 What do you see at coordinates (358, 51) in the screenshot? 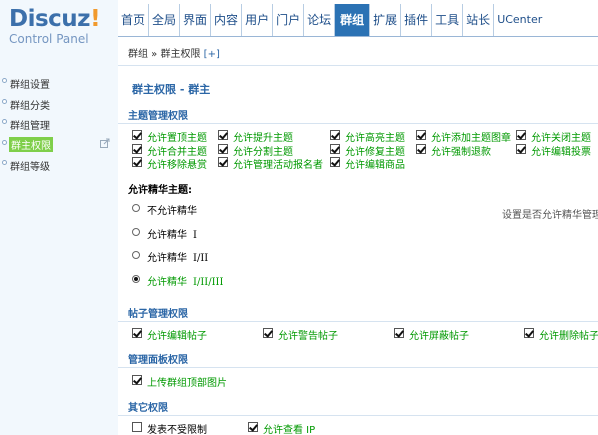
I see `sub-bar: 群组 » 群主权限 [+]` at bounding box center [358, 51].